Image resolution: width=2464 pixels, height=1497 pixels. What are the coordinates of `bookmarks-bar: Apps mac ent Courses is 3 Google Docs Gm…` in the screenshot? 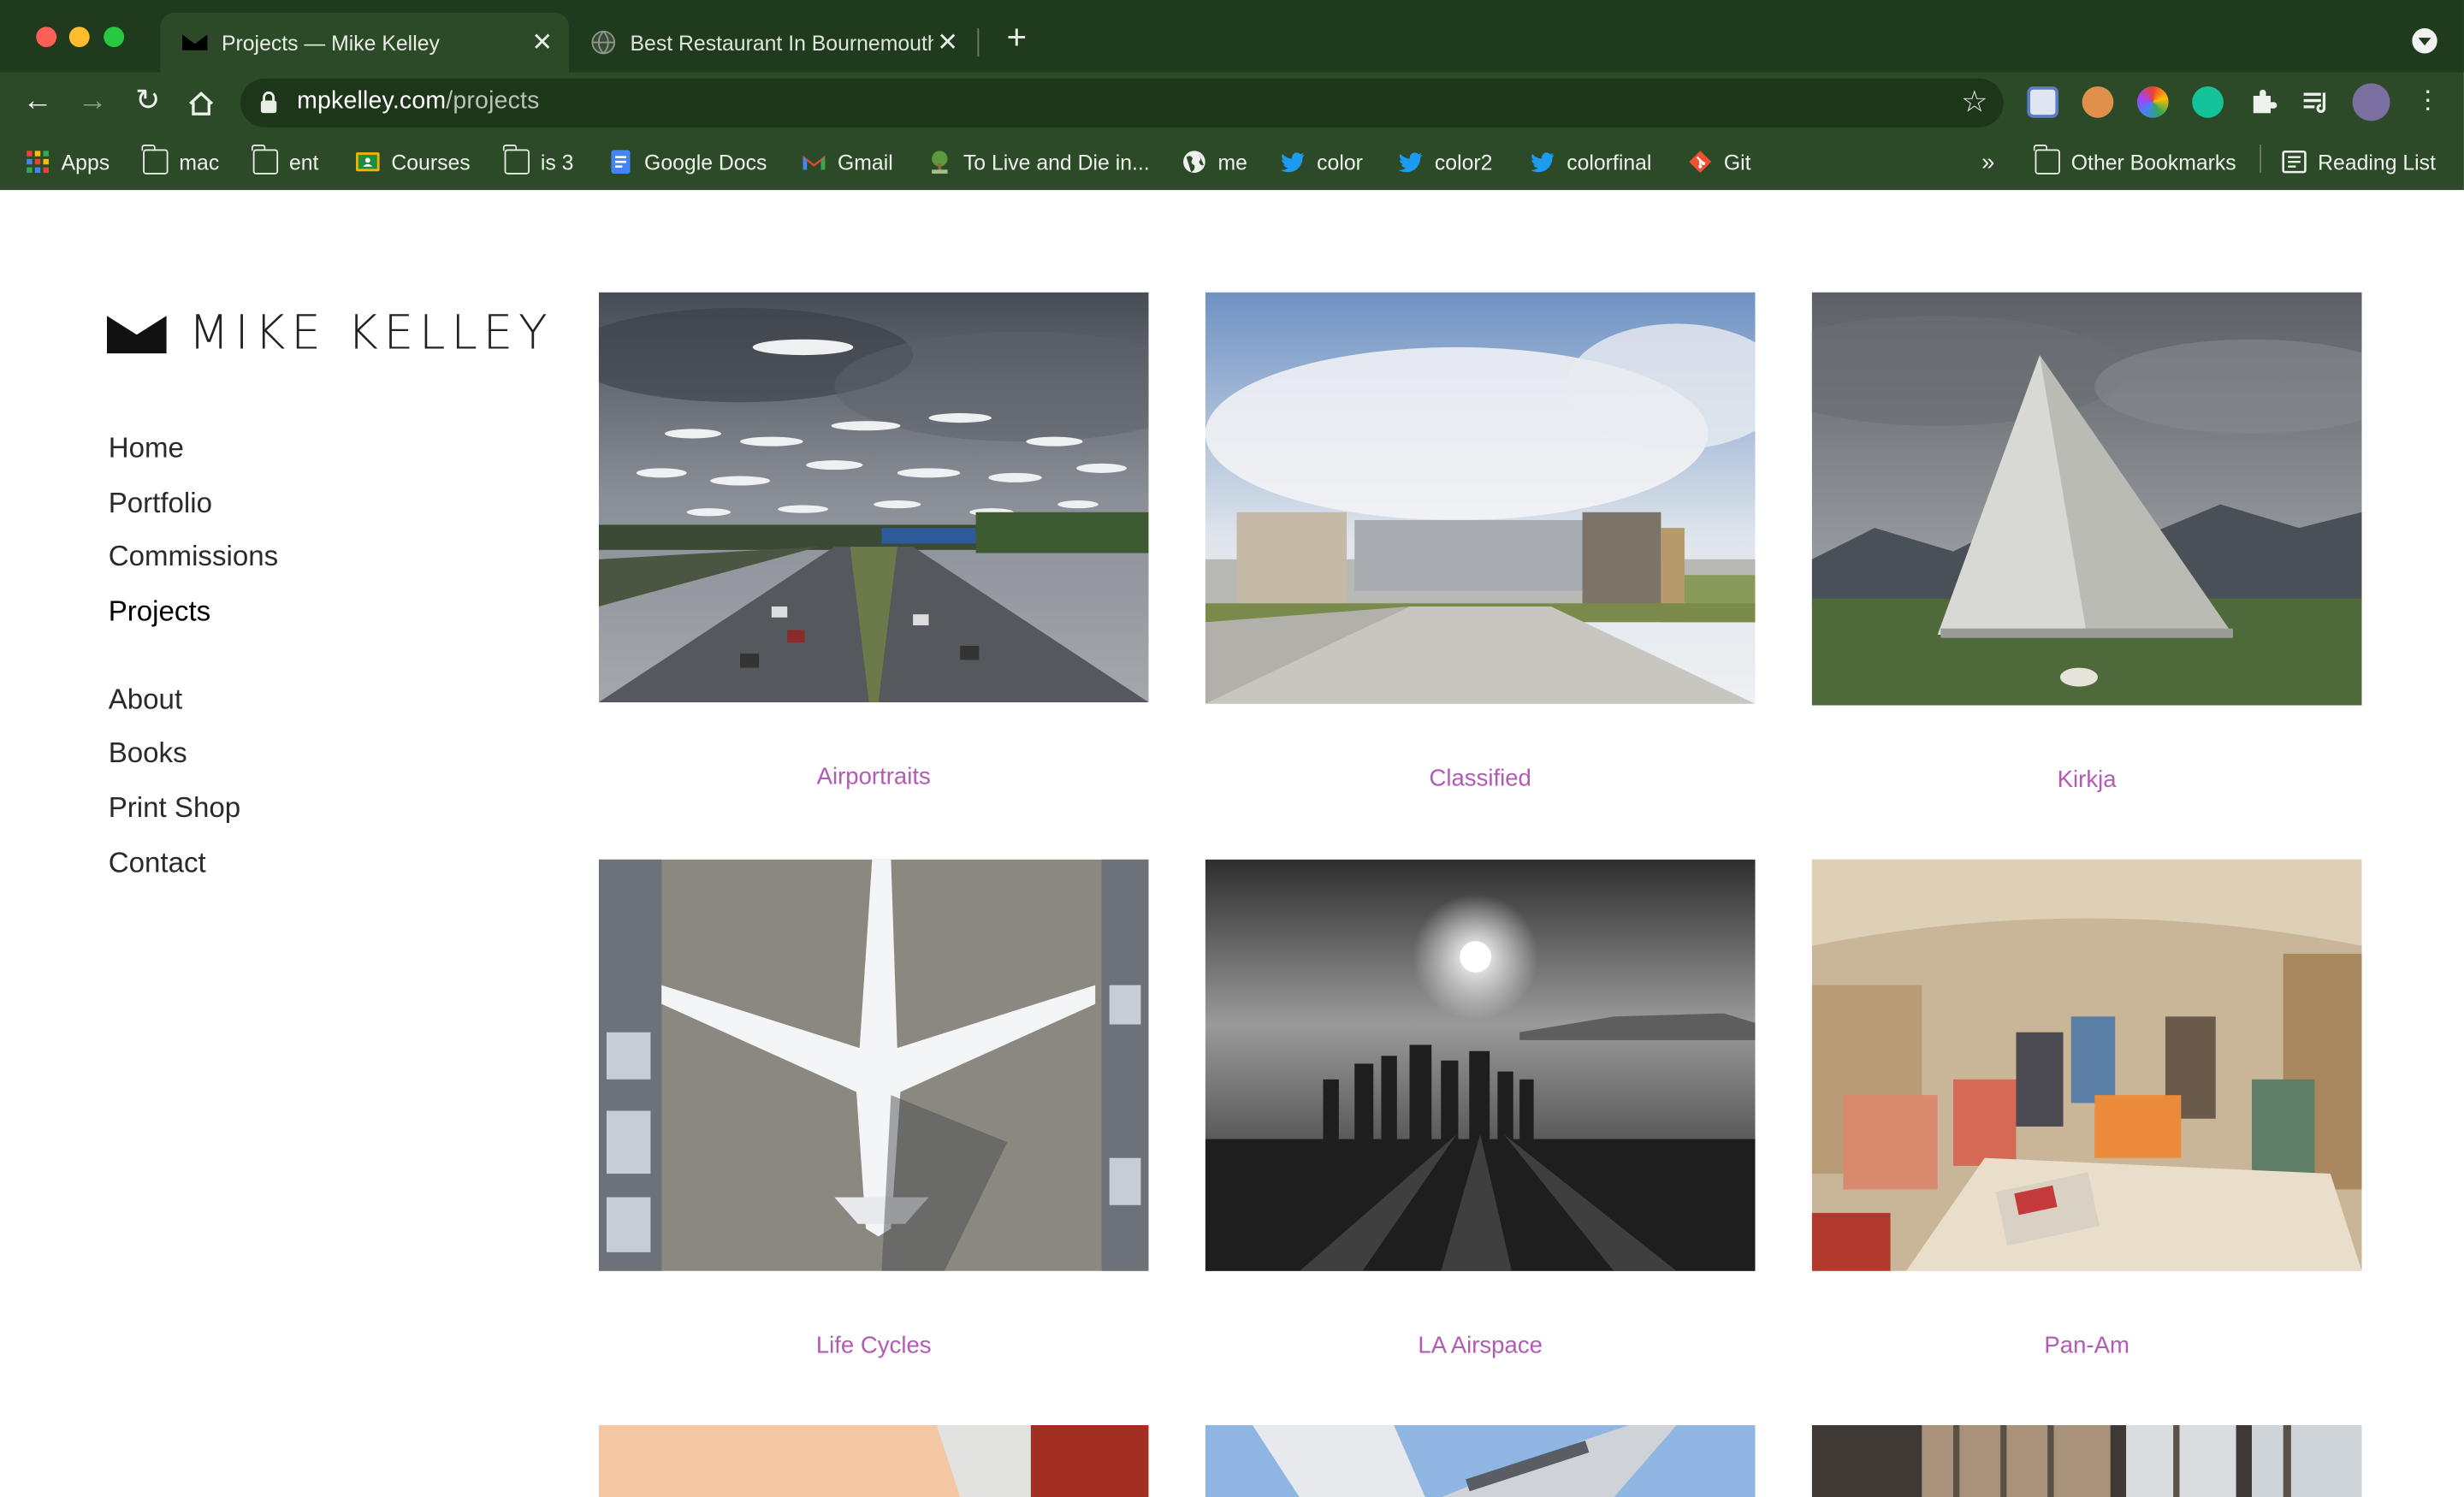 It's located at (1232, 162).